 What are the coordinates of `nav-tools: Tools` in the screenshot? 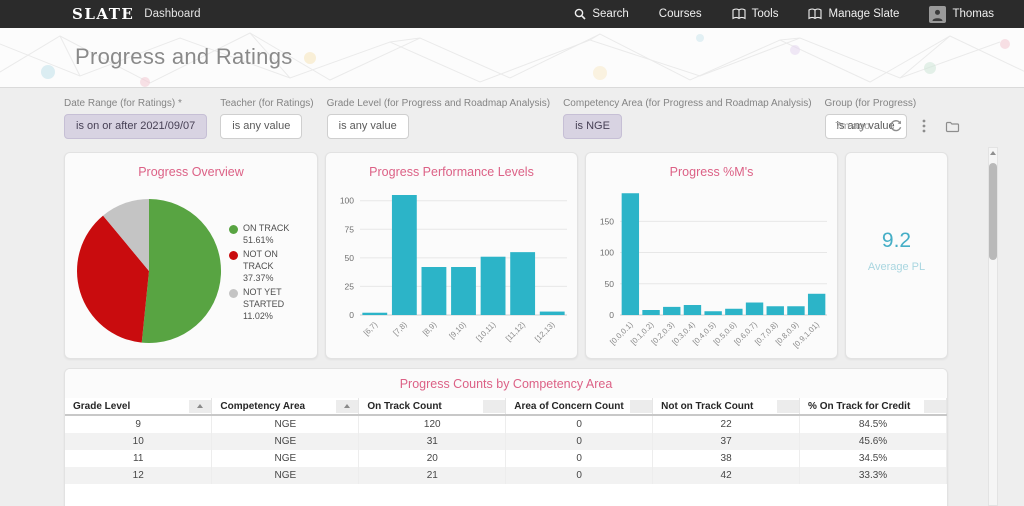 It's located at (755, 14).